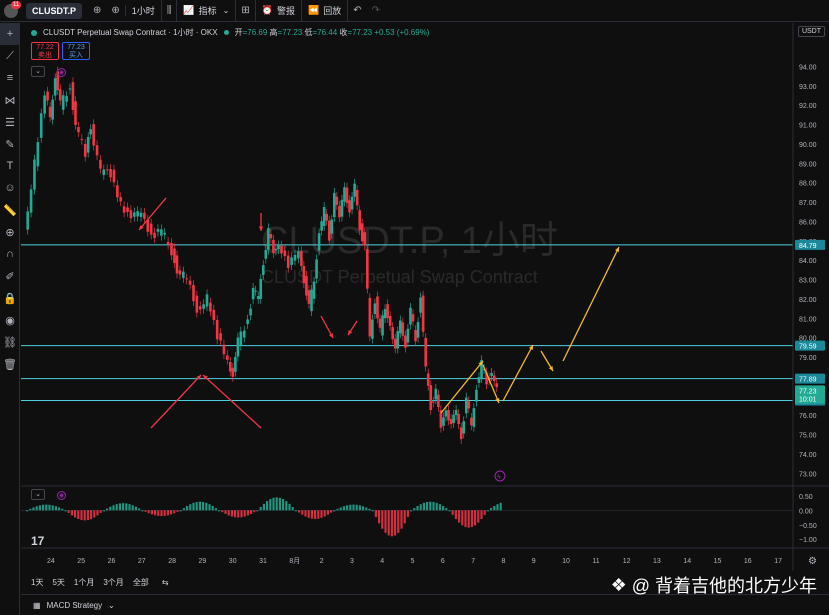 The height and width of the screenshot is (615, 829). What do you see at coordinates (38, 541) in the screenshot?
I see `tradingview-logo: 17` at bounding box center [38, 541].